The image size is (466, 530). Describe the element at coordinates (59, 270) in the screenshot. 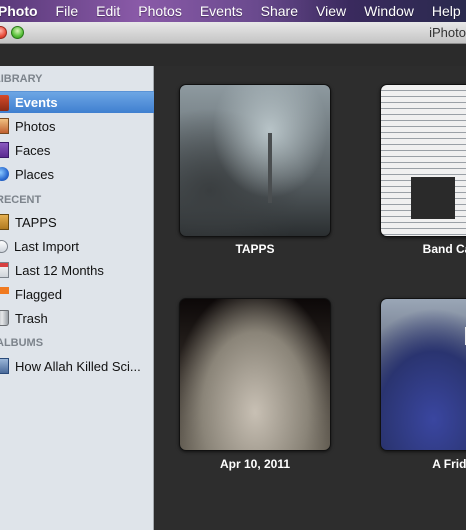

I see `sidebar-item-label: Last 12 Months` at that location.